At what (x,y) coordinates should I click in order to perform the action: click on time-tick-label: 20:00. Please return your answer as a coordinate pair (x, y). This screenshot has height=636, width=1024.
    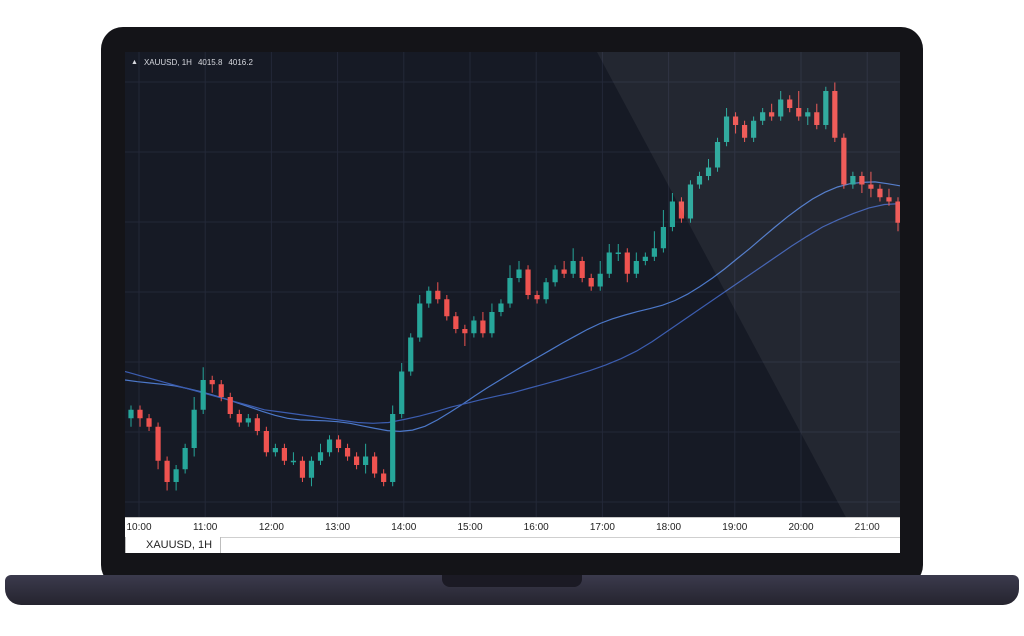
    Looking at the image, I should click on (801, 527).